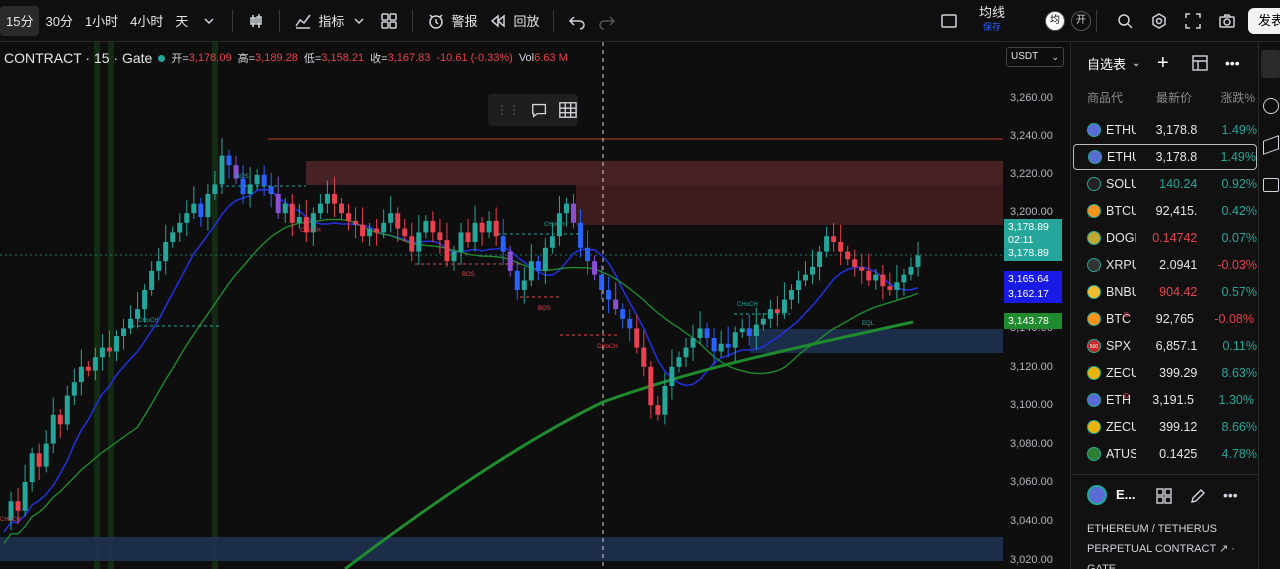 Image resolution: width=1280 pixels, height=569 pixels. What do you see at coordinates (1174, 97) in the screenshot?
I see `col-last: 最新价` at bounding box center [1174, 97].